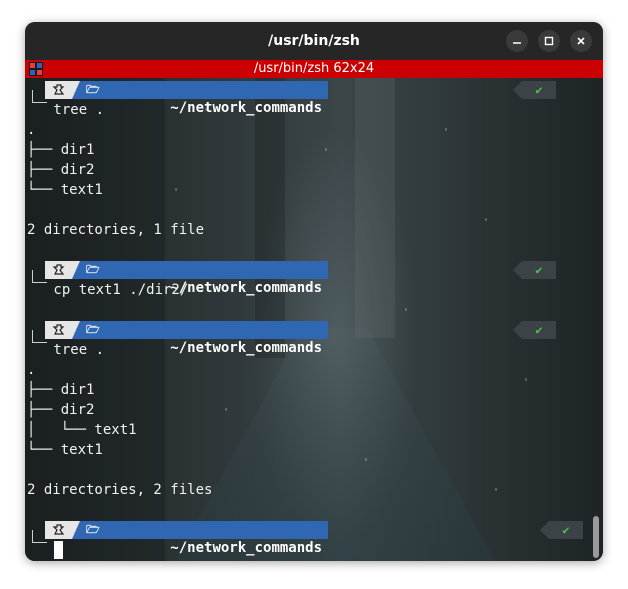 Image resolution: width=628 pixels, height=589 pixels. What do you see at coordinates (58, 550) in the screenshot?
I see `text-cursor` at bounding box center [58, 550].